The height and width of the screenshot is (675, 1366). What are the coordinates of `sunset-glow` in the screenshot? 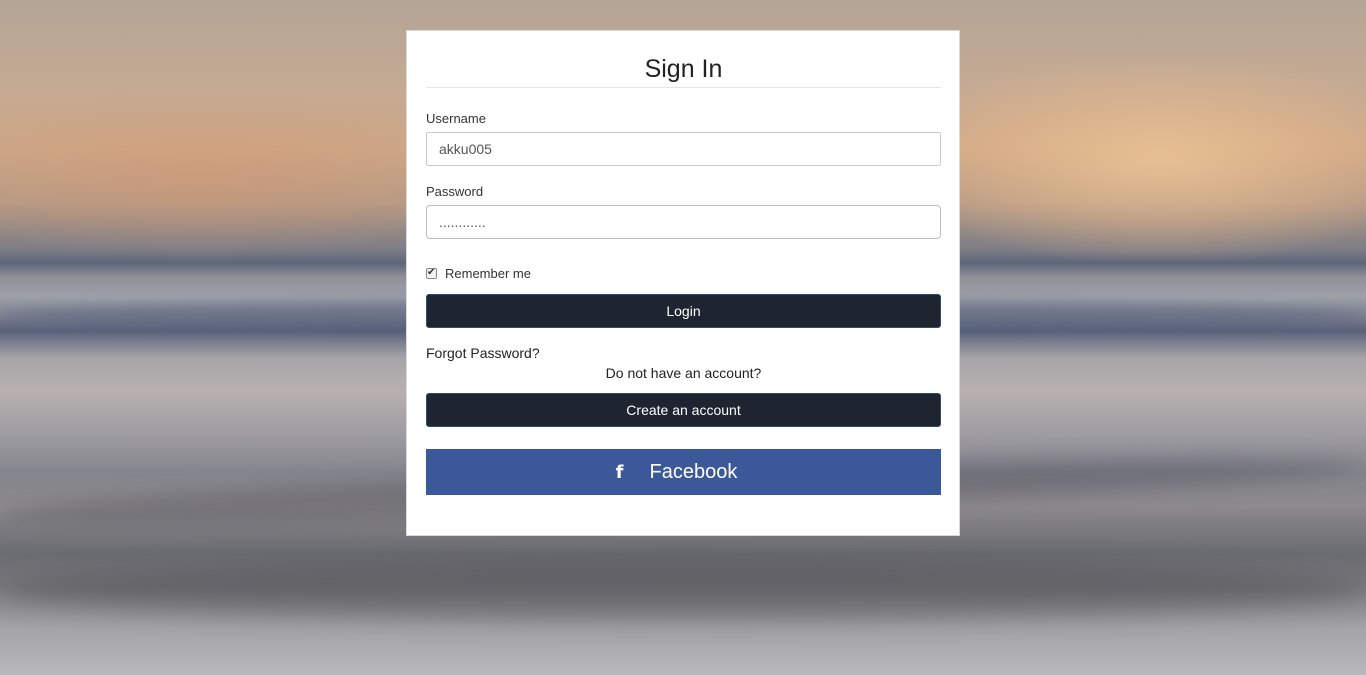 It's located at (1133, 160).